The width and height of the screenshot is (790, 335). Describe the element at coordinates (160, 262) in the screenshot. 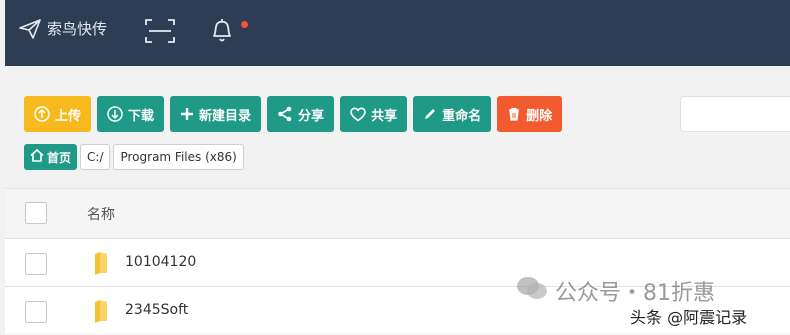

I see `file-name: 10104120` at that location.